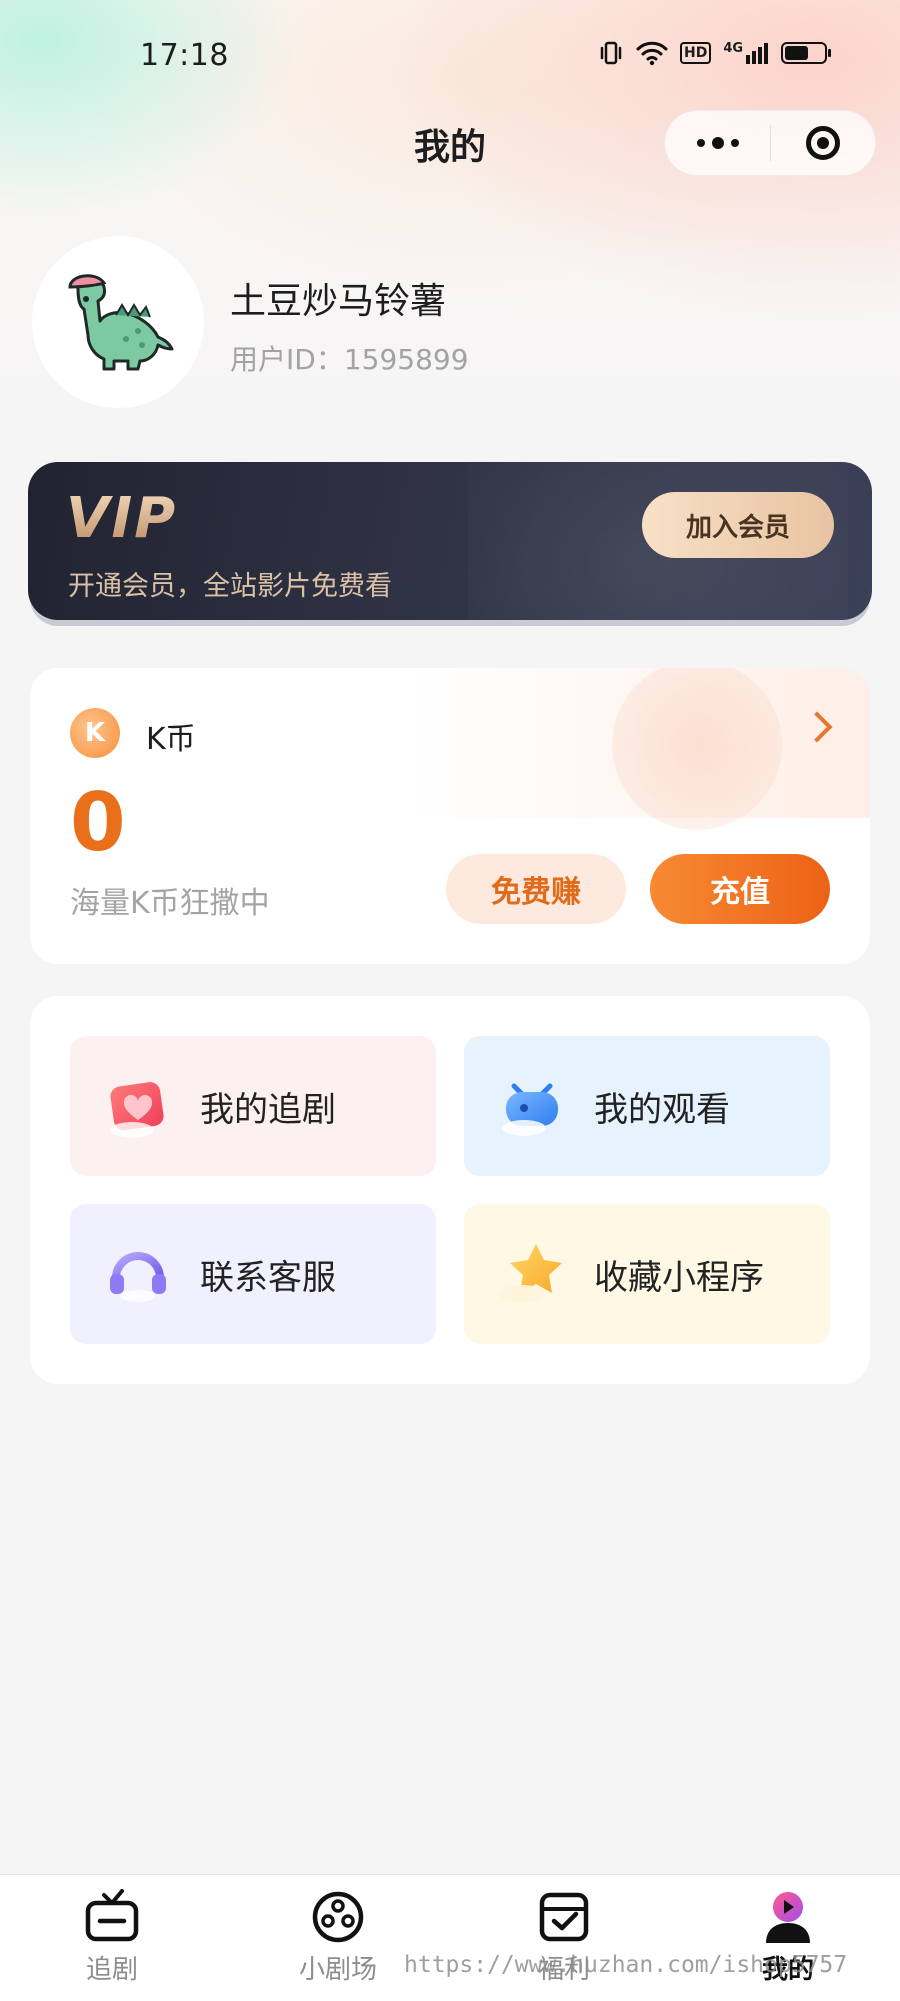 The height and width of the screenshot is (2001, 900). What do you see at coordinates (532, 1274) in the screenshot?
I see `star-icon` at bounding box center [532, 1274].